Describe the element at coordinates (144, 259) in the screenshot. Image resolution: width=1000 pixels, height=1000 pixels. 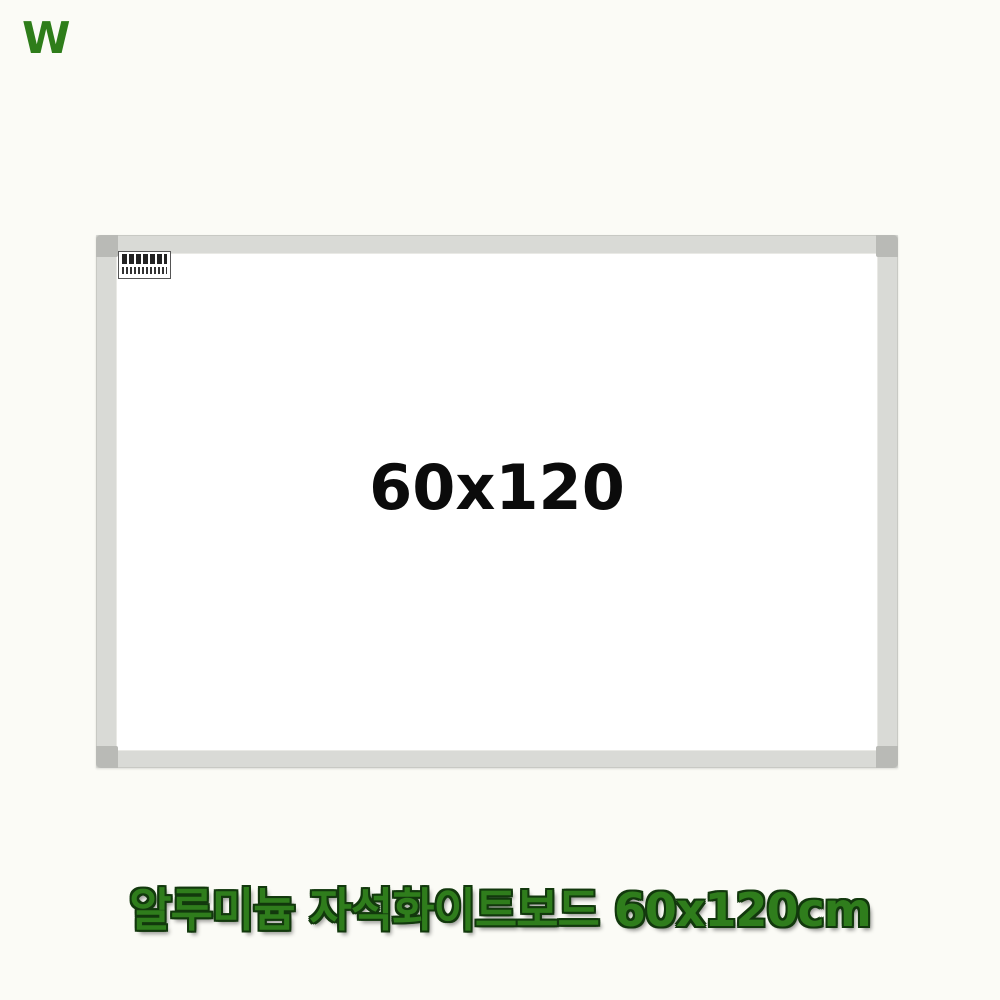
I see `sticker-logo-row` at that location.